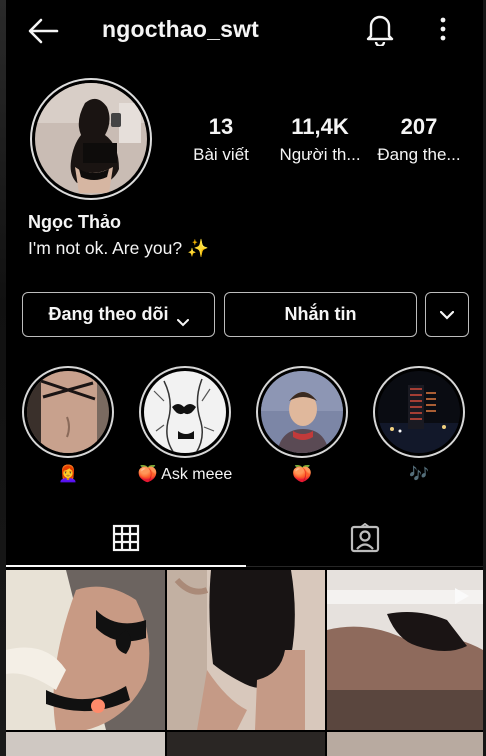 The width and height of the screenshot is (486, 756). I want to click on tagged-person-icon, so click(365, 540).